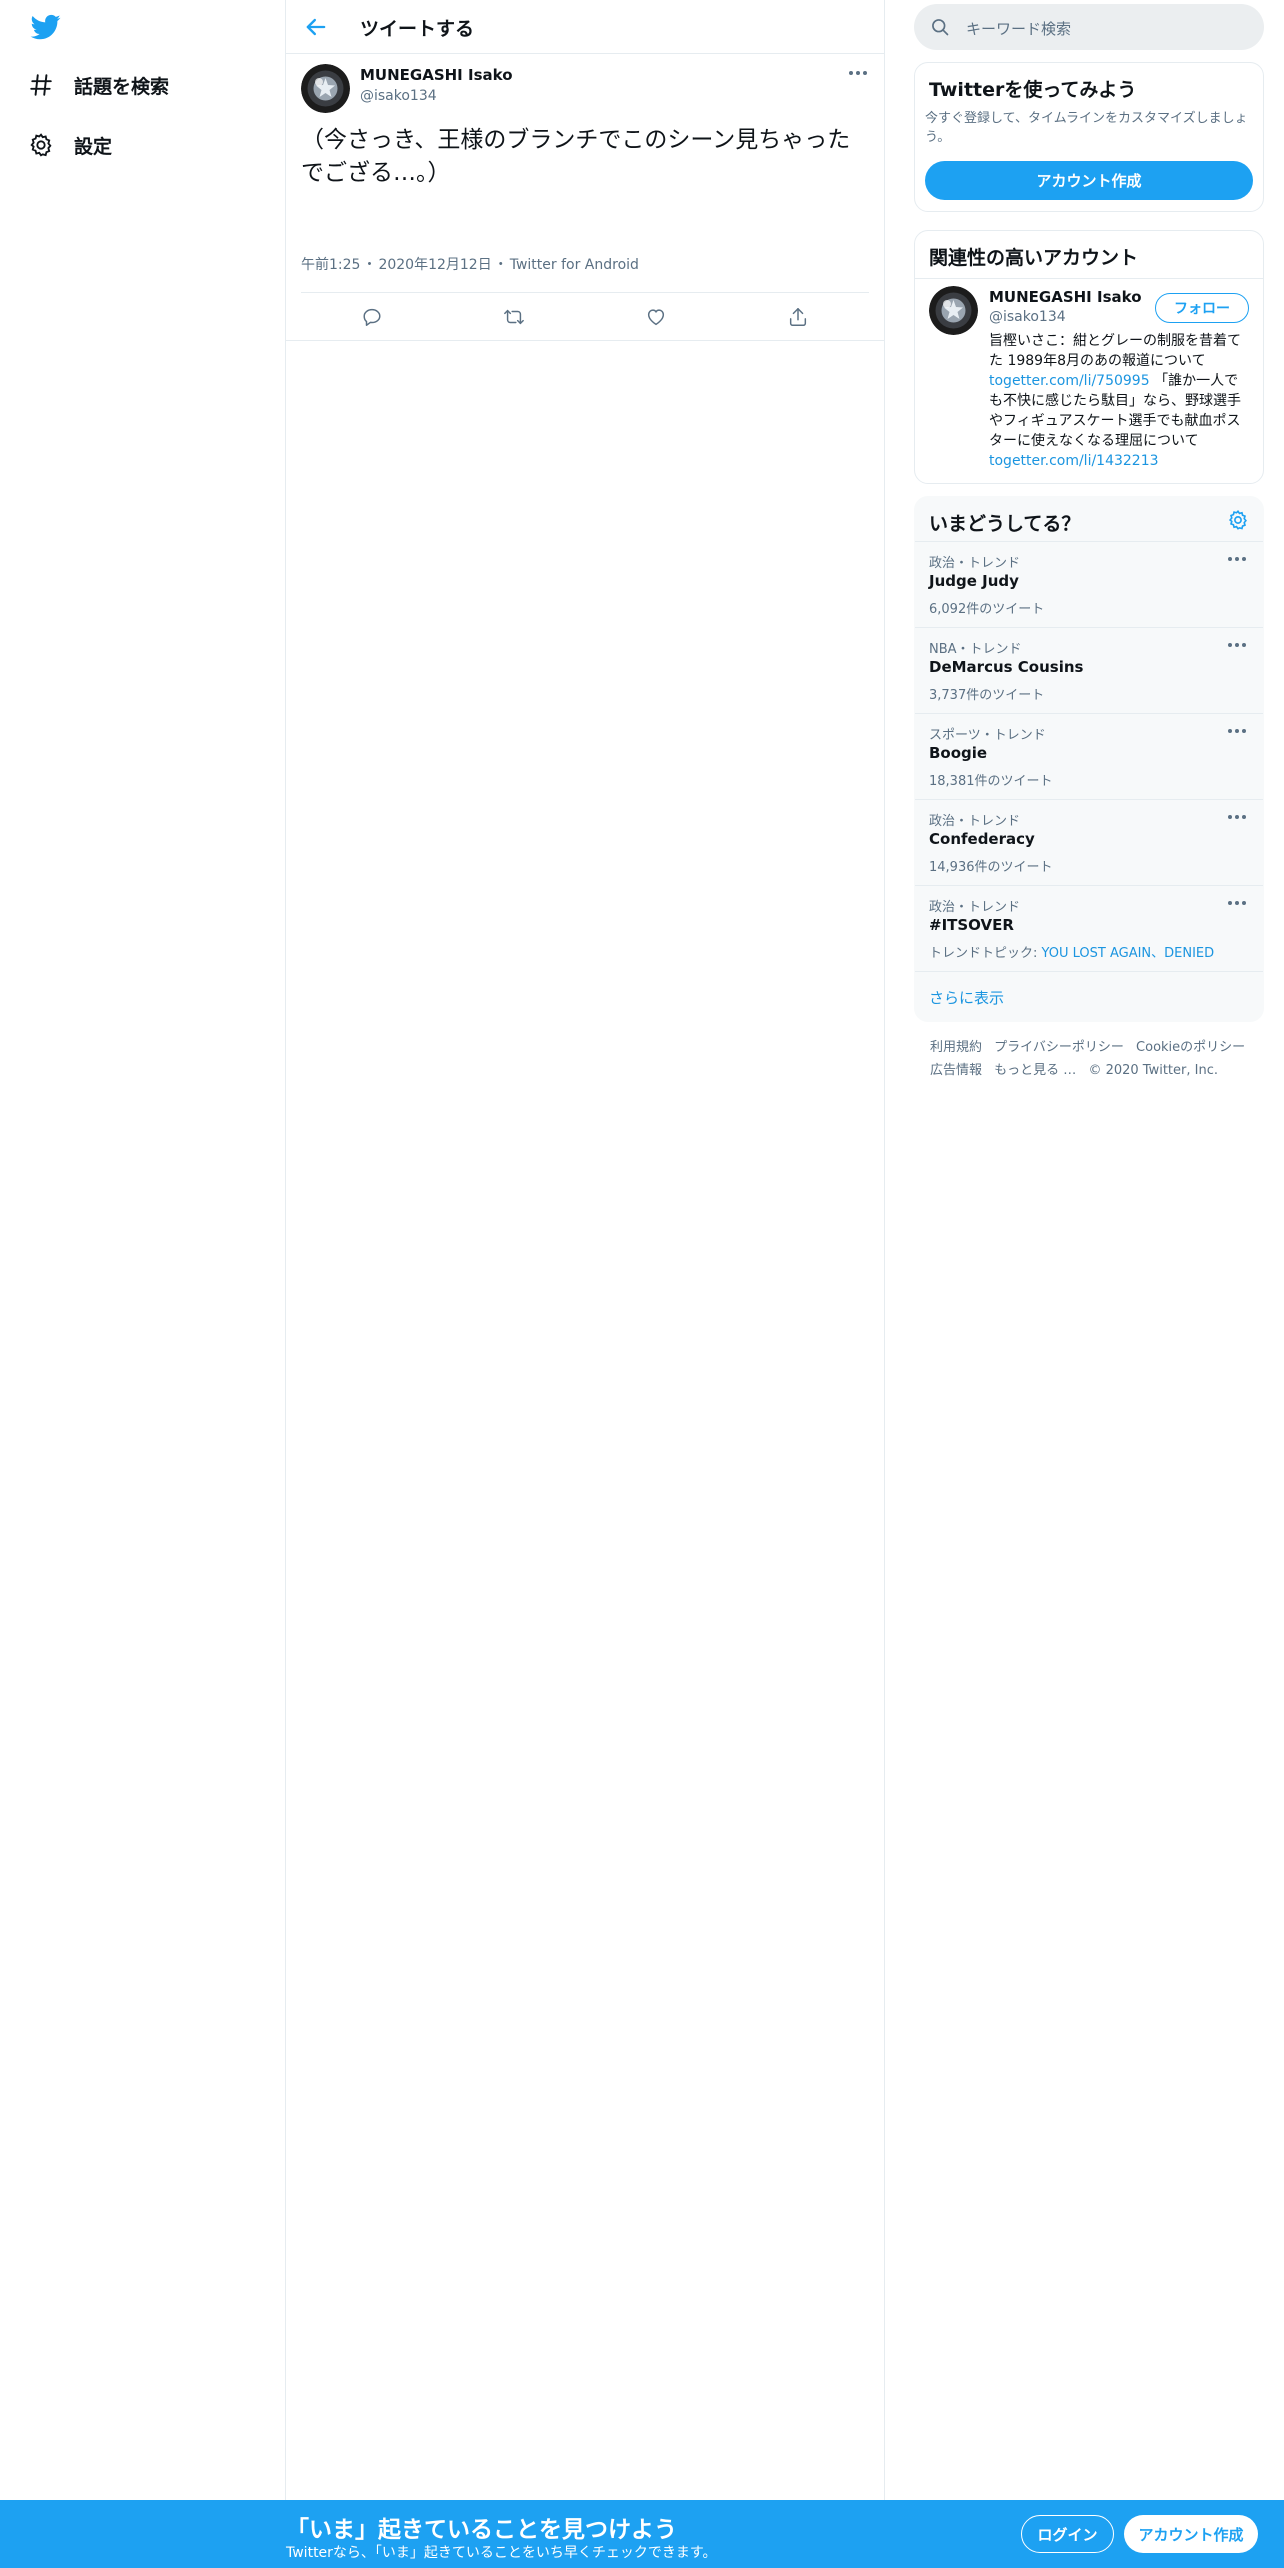 This screenshot has width=1284, height=2568. I want to click on tweet-time: 午前1:25, so click(330, 265).